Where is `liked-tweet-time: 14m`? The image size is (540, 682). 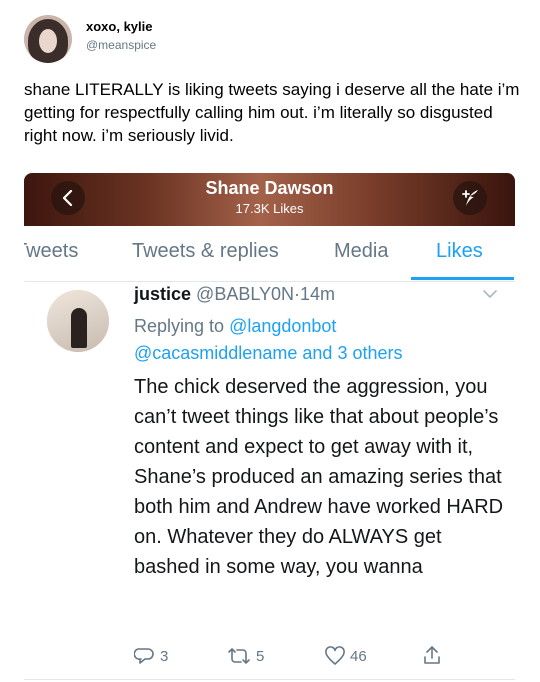
liked-tweet-time: 14m is located at coordinates (318, 294).